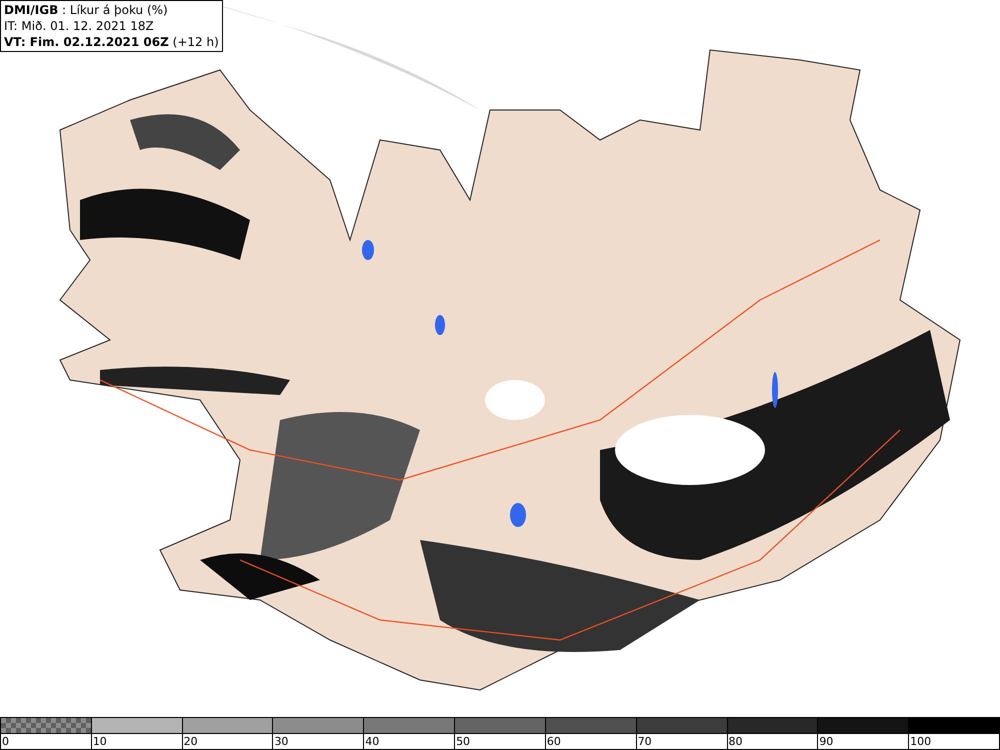 This screenshot has height=750, width=1000. I want to click on legend-label: 50, so click(462, 741).